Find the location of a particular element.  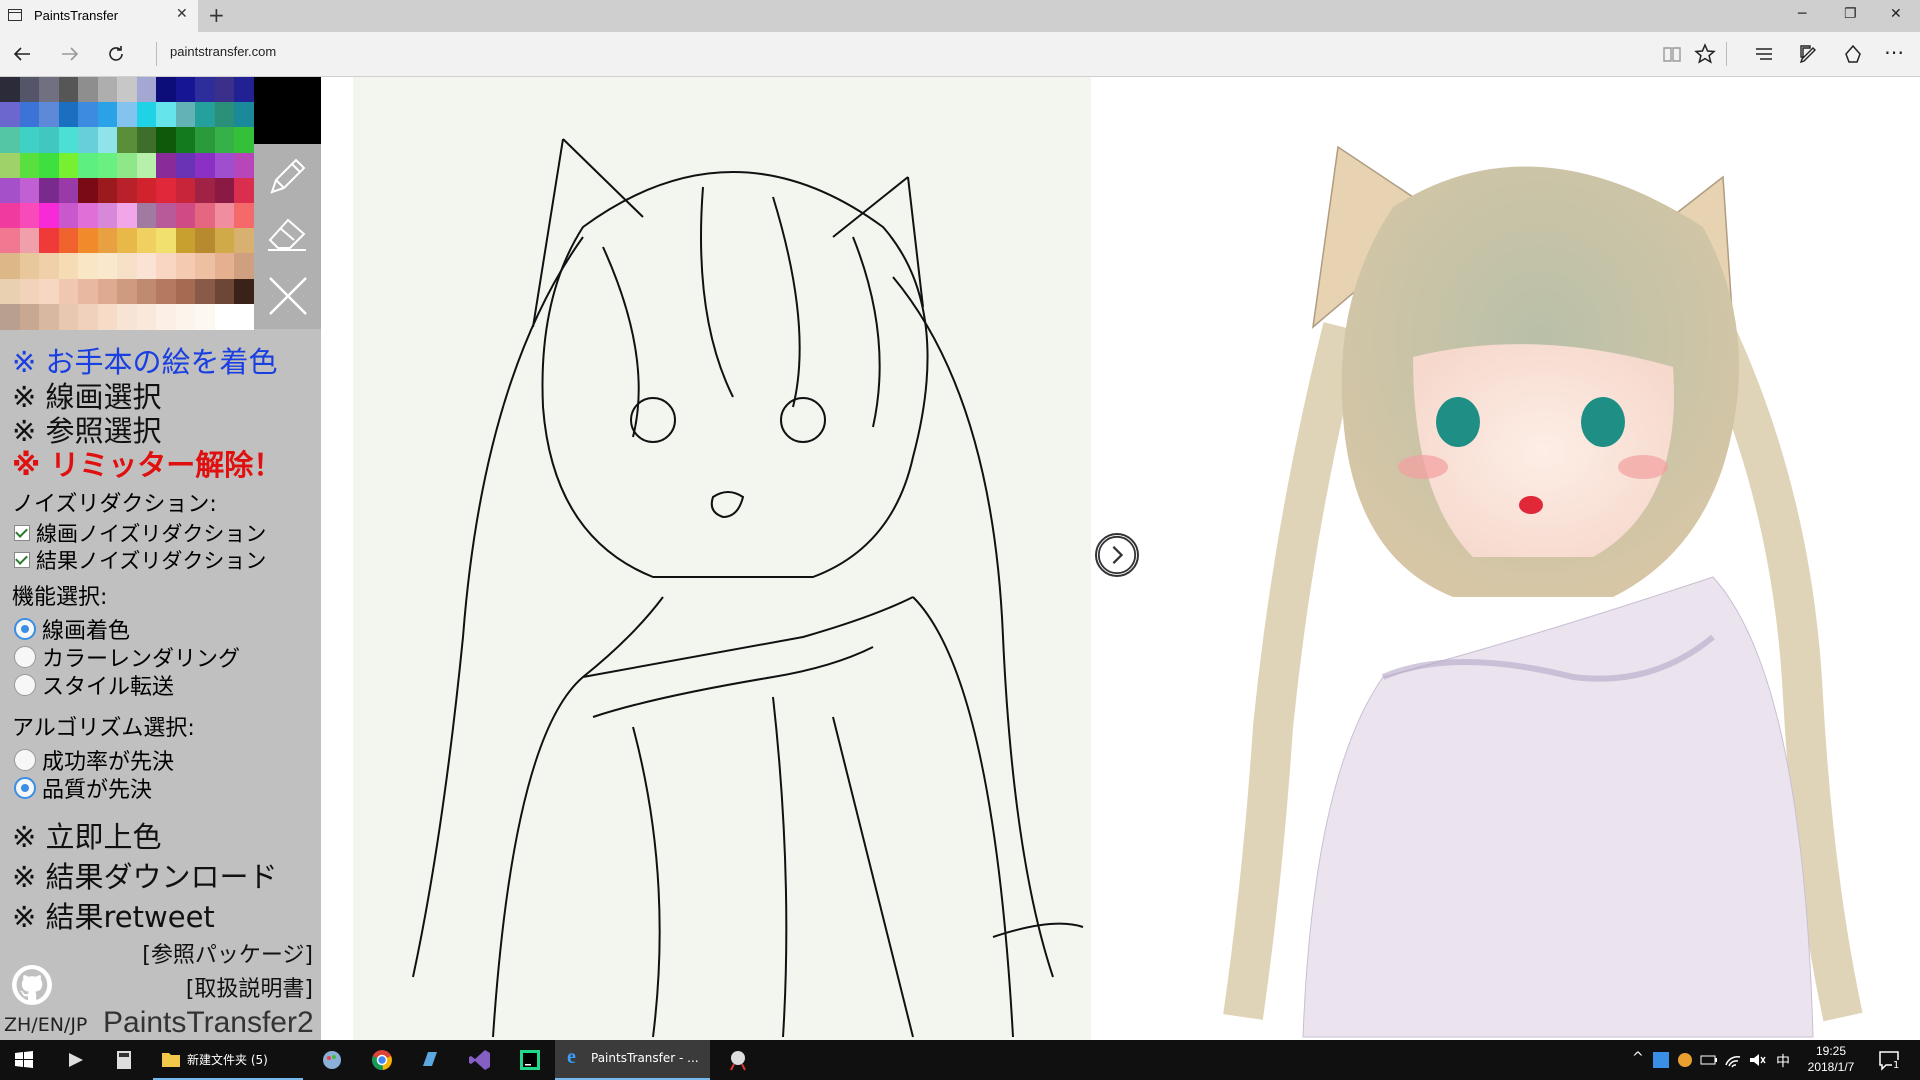

noise-result-checkbox: 結果ノイズリダクション is located at coordinates (140, 560).